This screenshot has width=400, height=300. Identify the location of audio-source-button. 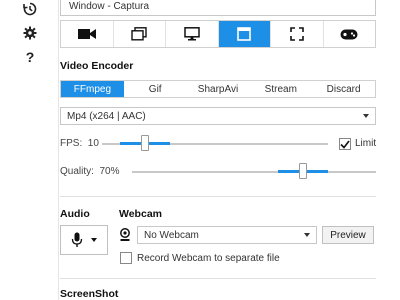
(84, 240).